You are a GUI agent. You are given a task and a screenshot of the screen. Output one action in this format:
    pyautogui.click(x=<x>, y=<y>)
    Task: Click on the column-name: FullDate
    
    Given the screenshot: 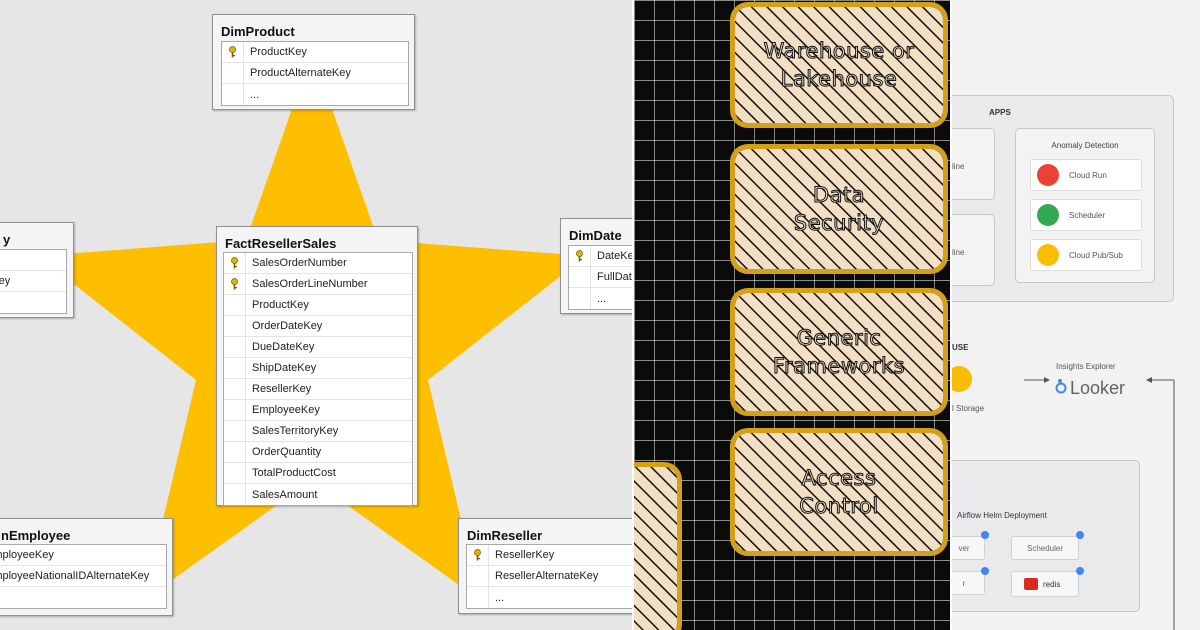 What is the action you would take?
    pyautogui.click(x=614, y=277)
    